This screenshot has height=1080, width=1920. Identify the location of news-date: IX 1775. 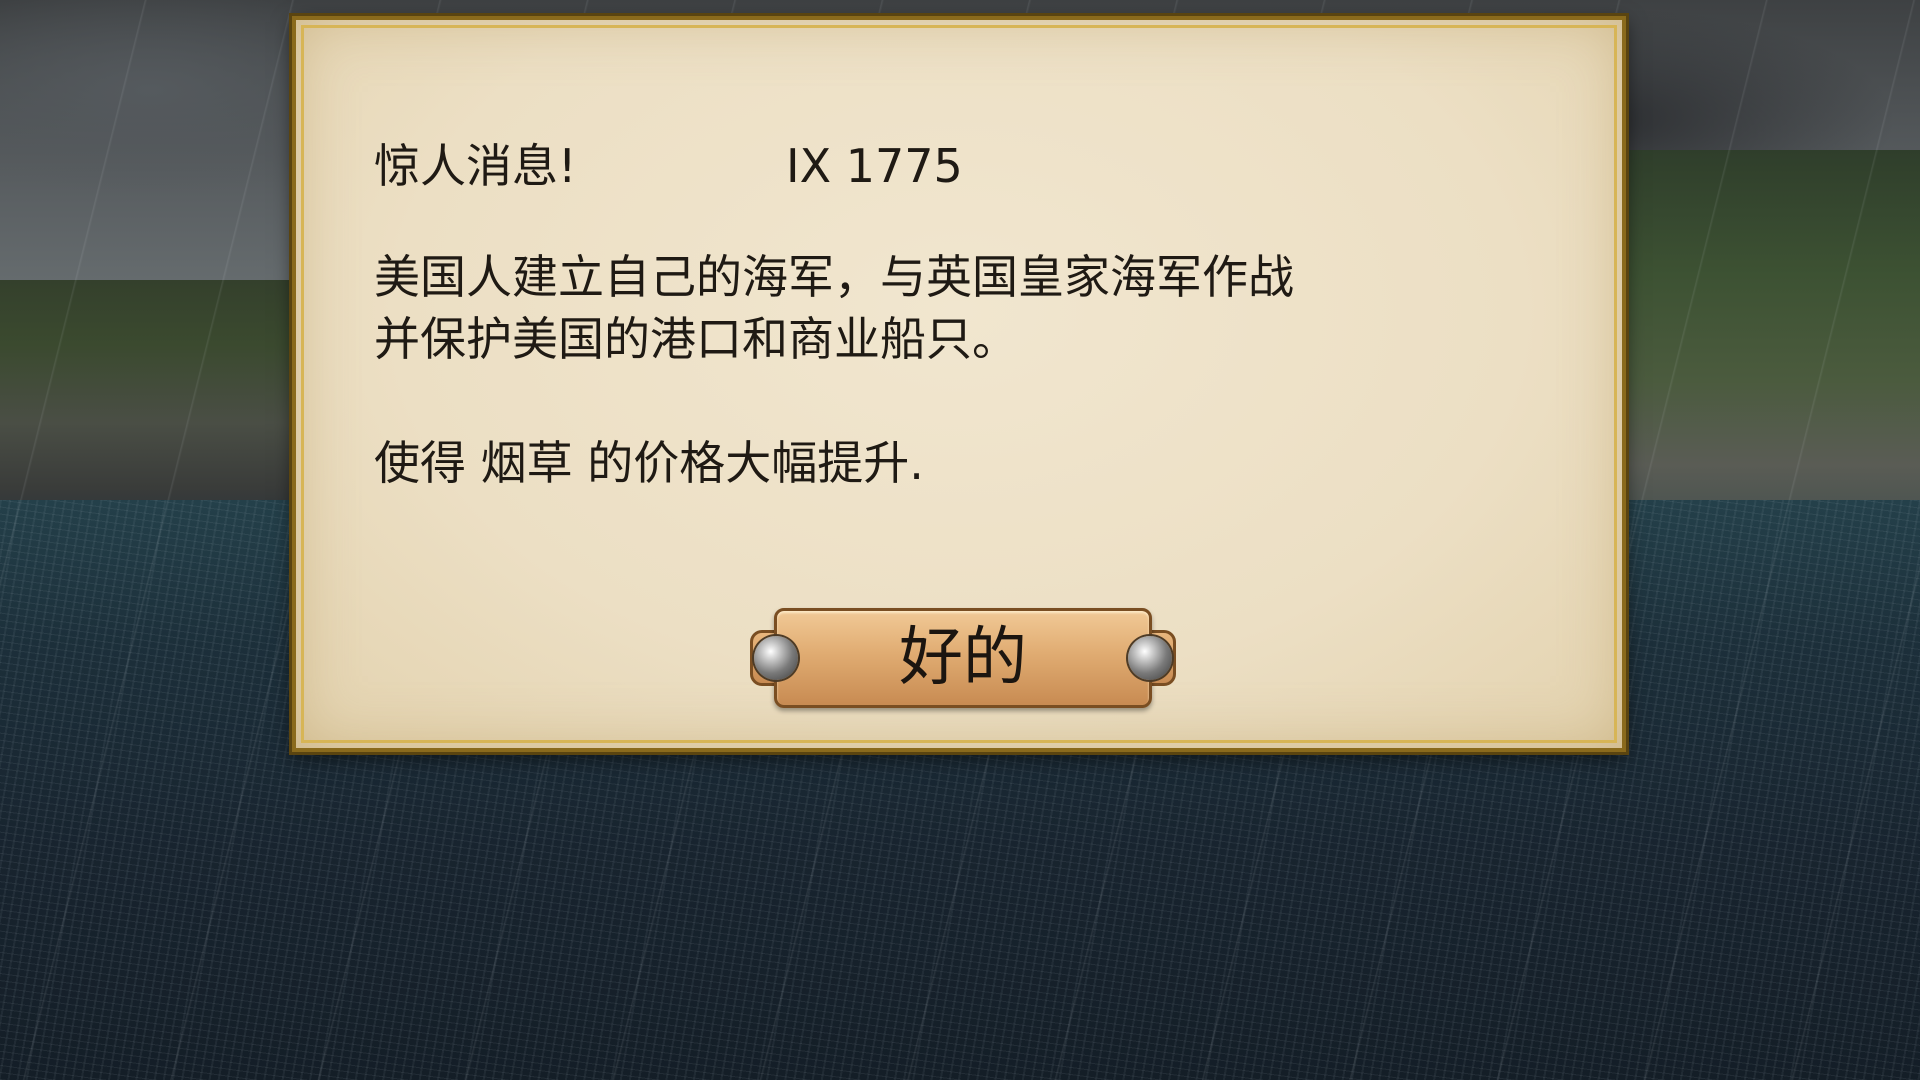
(874, 166).